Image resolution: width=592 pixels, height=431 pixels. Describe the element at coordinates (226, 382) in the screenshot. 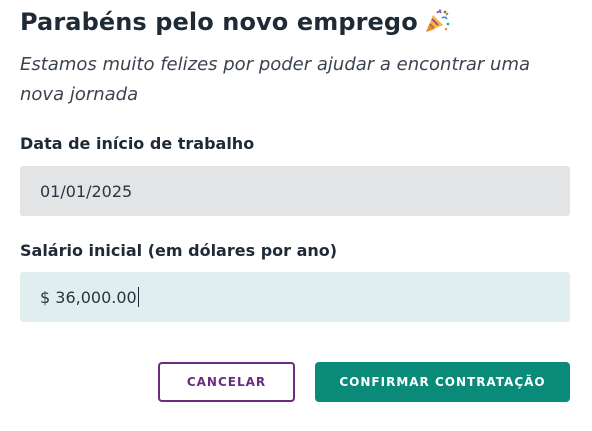

I see `cancel-button: CANCELAR` at that location.